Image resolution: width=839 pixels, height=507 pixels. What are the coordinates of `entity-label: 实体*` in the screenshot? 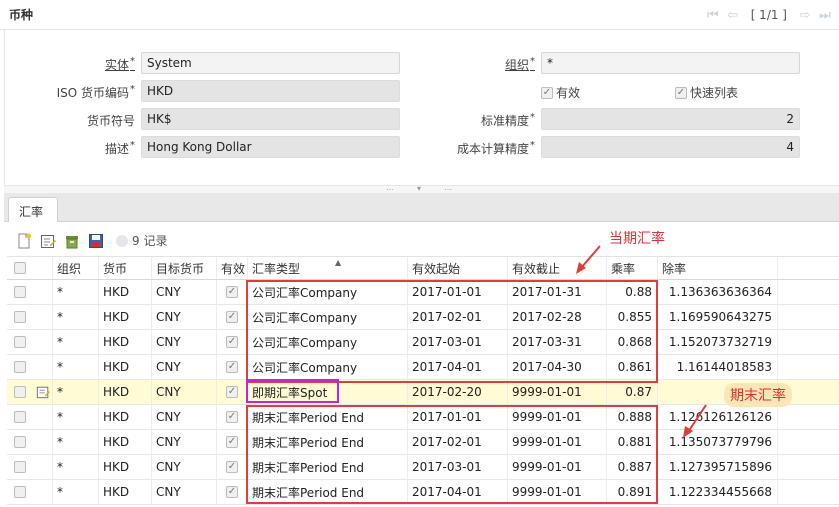 It's located at (105, 64).